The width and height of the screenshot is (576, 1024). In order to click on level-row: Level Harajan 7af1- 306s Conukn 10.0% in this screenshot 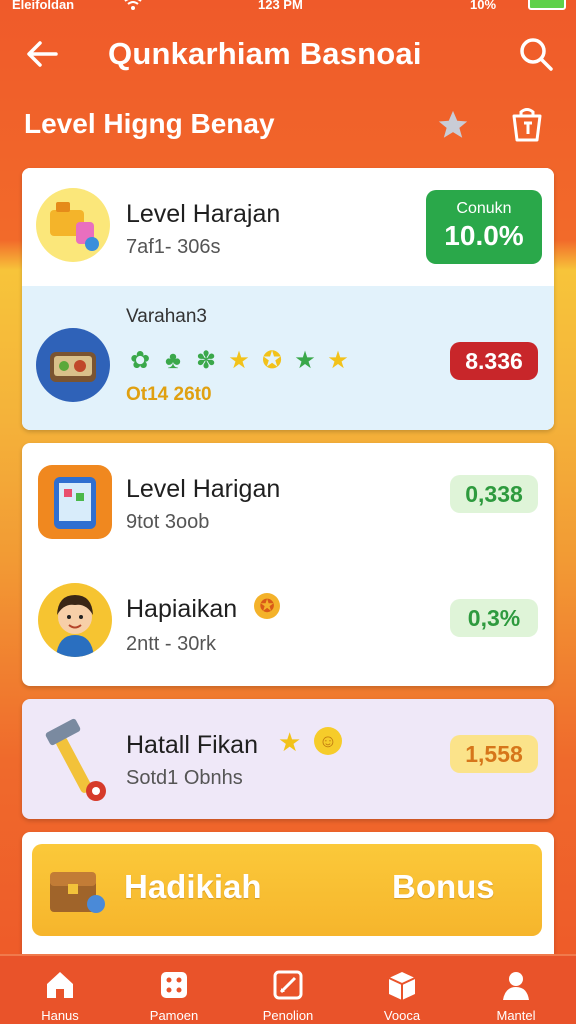, I will do `click(288, 227)`.